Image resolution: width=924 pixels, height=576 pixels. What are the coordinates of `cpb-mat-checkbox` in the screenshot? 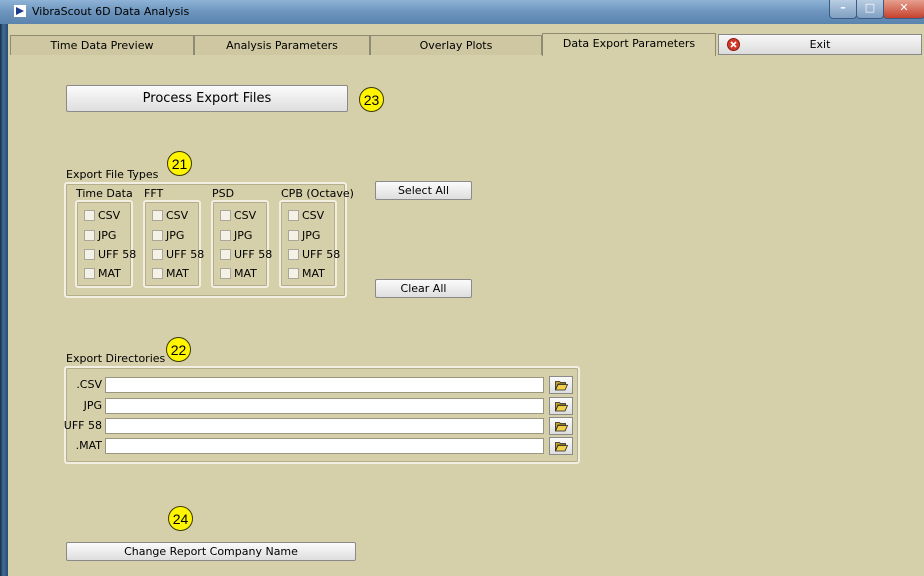 It's located at (293, 273).